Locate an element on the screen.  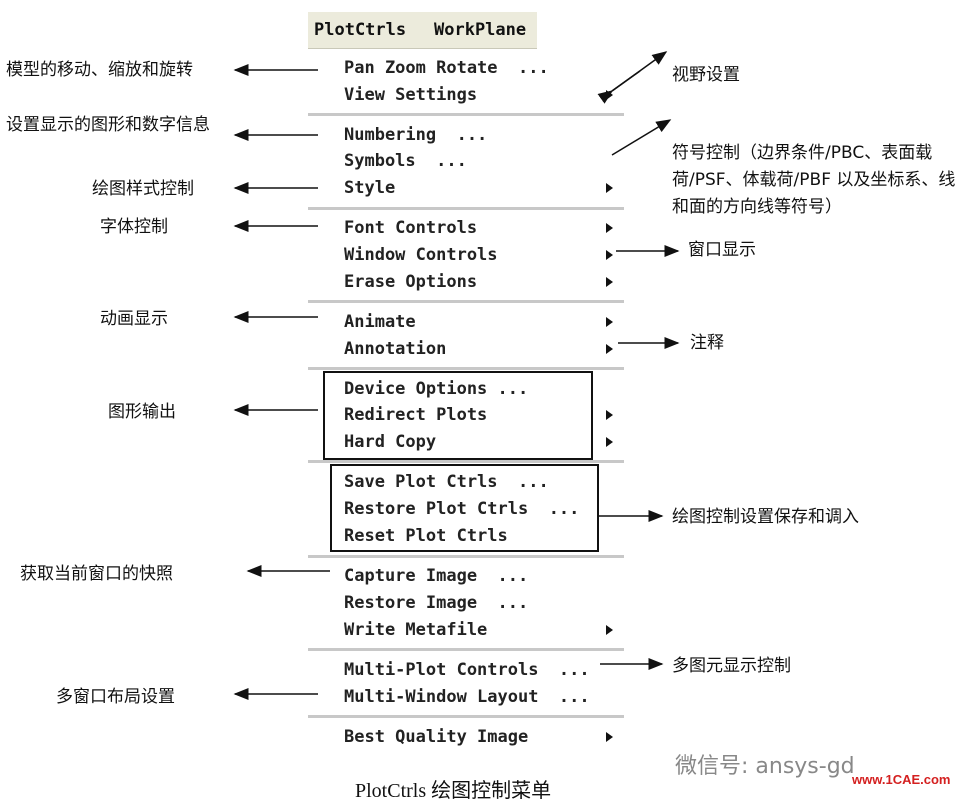
caption: PlotCtrls 绘图控制菜单 is located at coordinates (453, 791).